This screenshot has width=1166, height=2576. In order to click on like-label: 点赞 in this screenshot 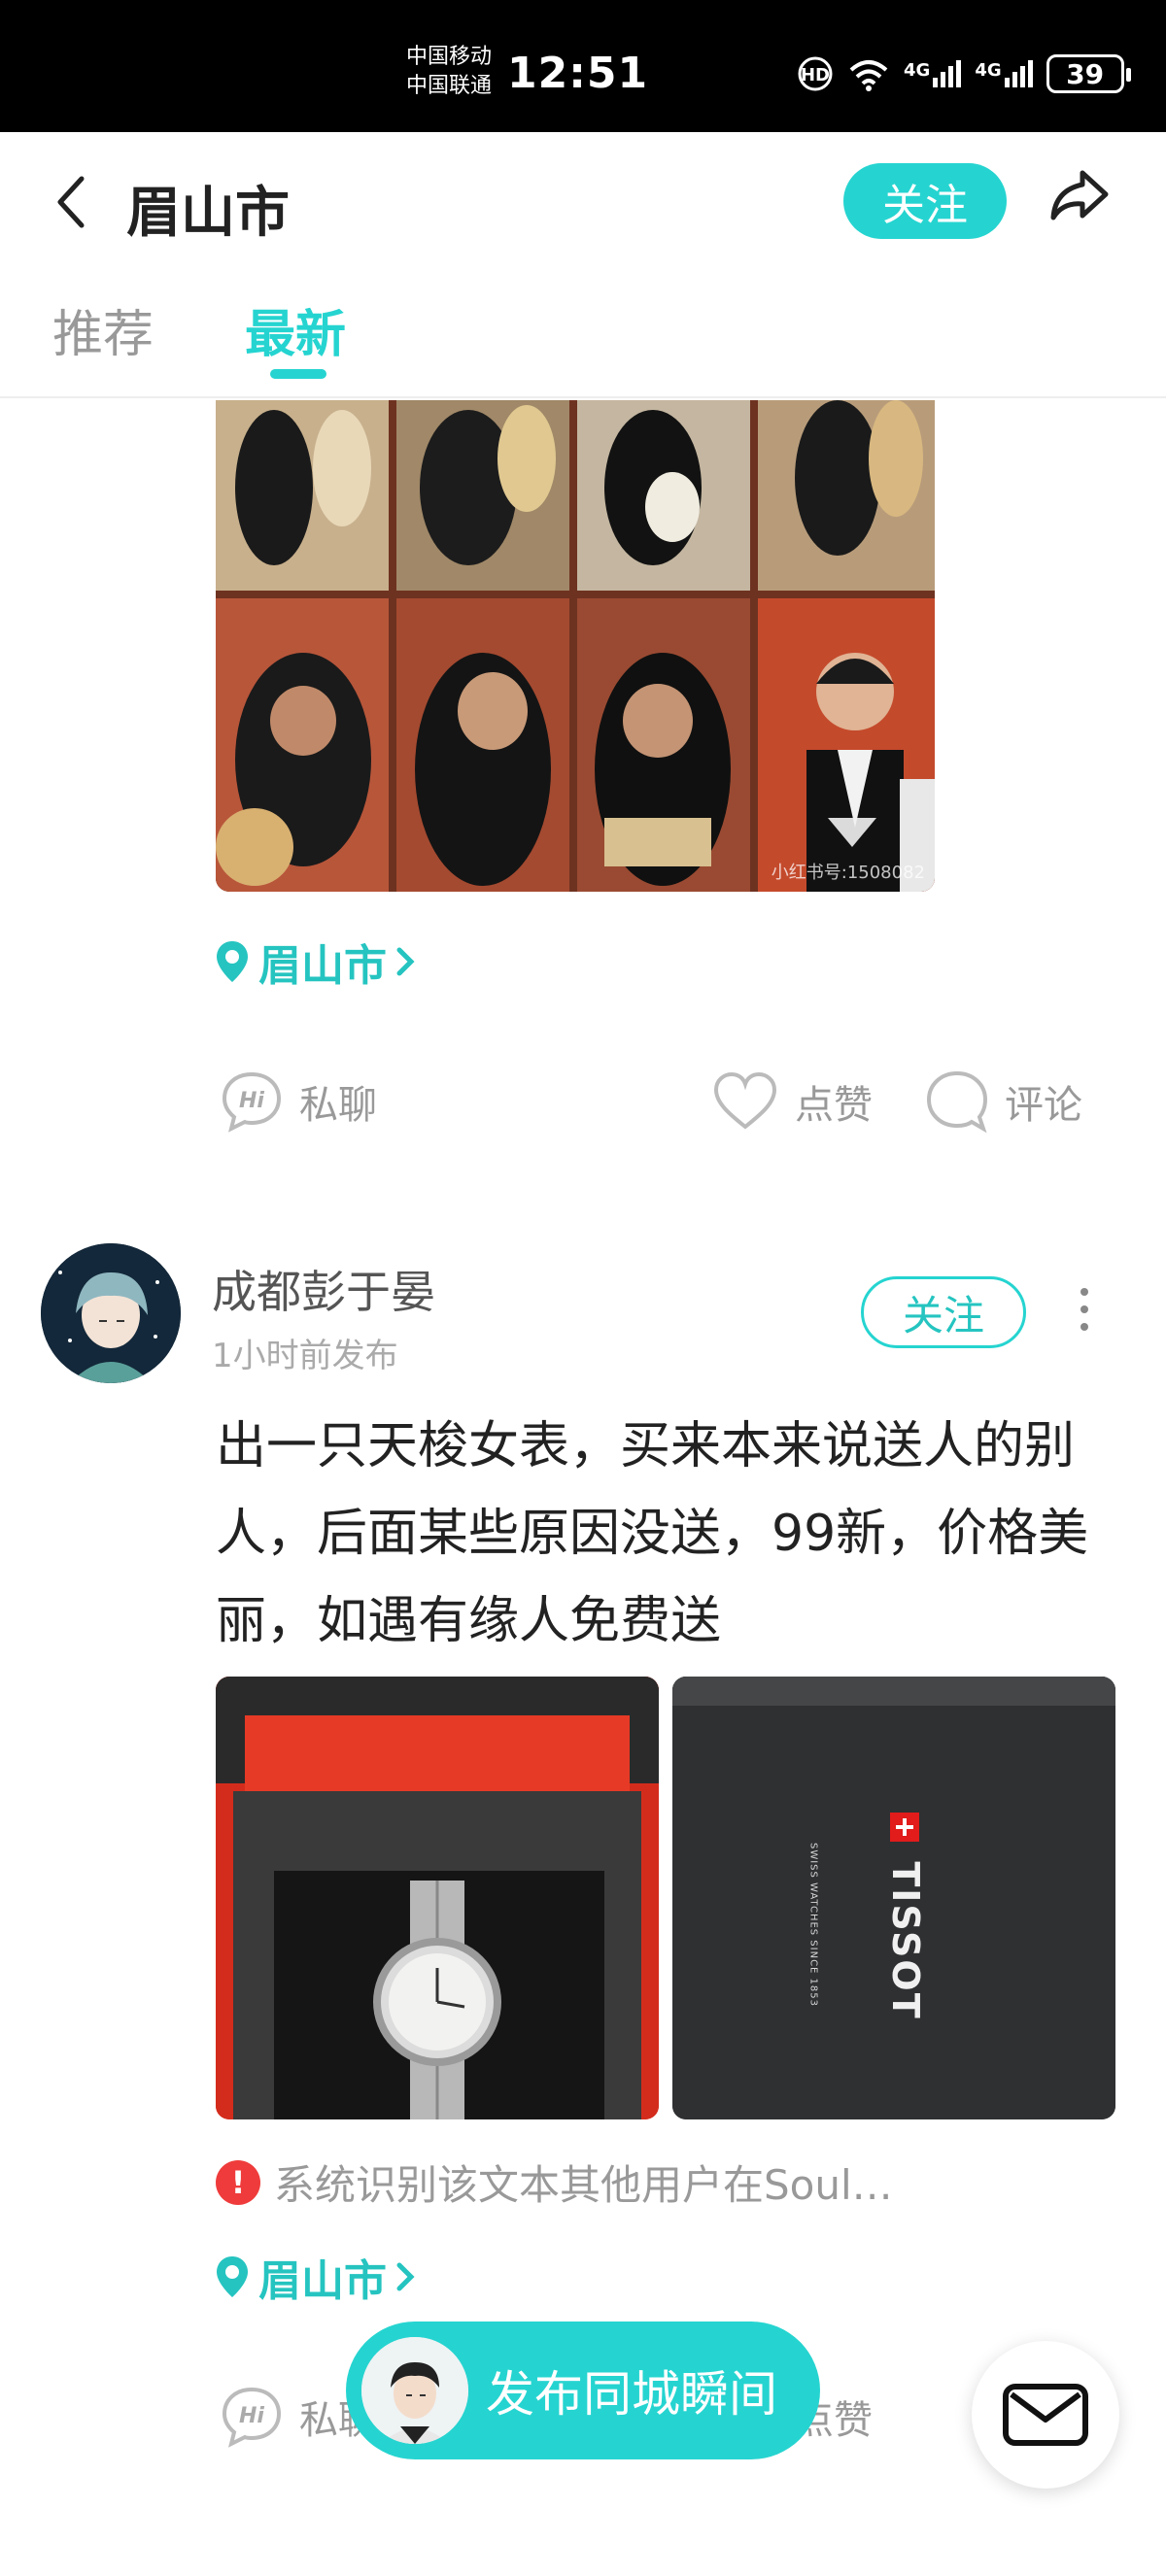, I will do `click(834, 1105)`.